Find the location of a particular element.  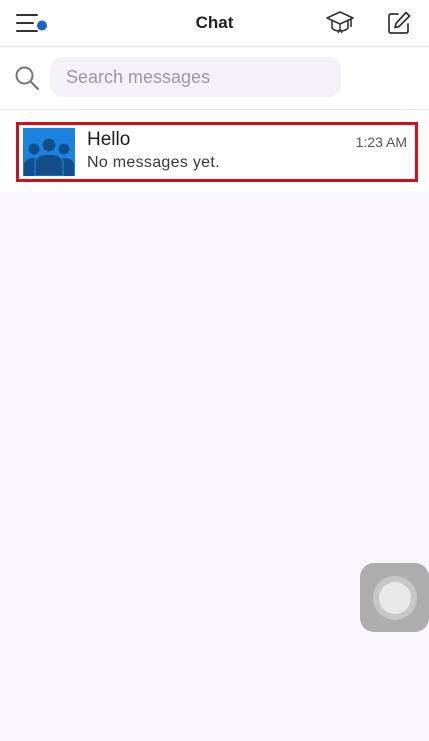

group-avatar-icon is located at coordinates (49, 152).